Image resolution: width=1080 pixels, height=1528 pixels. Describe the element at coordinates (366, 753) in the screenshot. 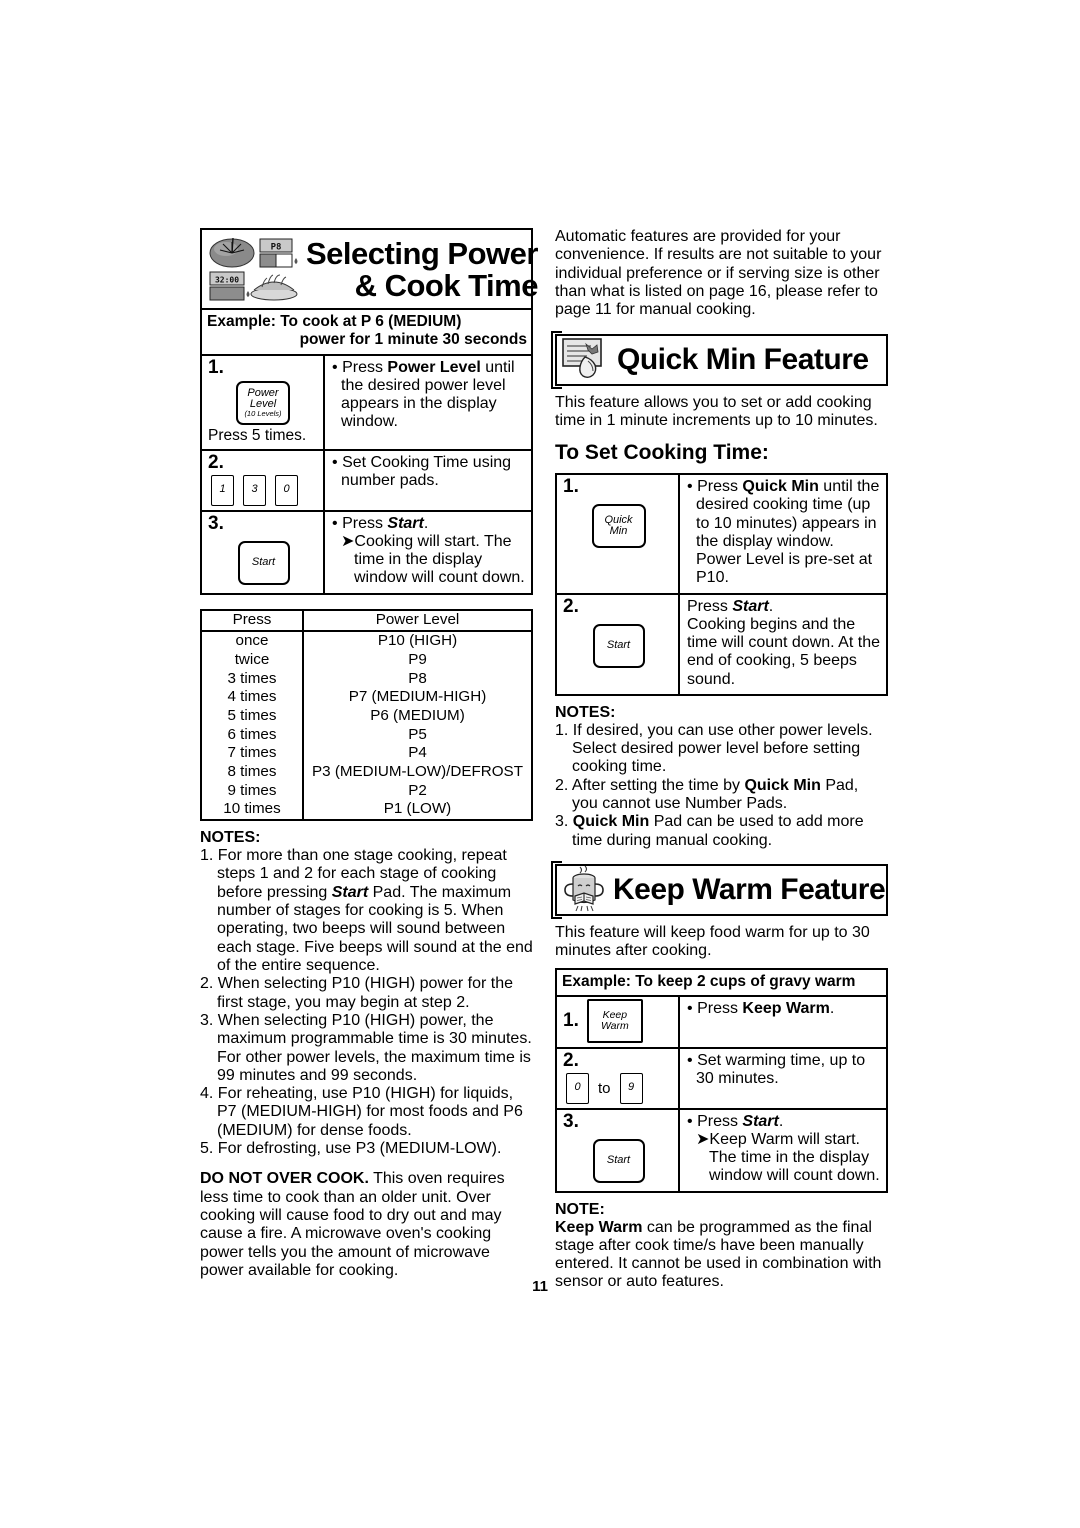

I see `table-row: 7 times P4` at that location.